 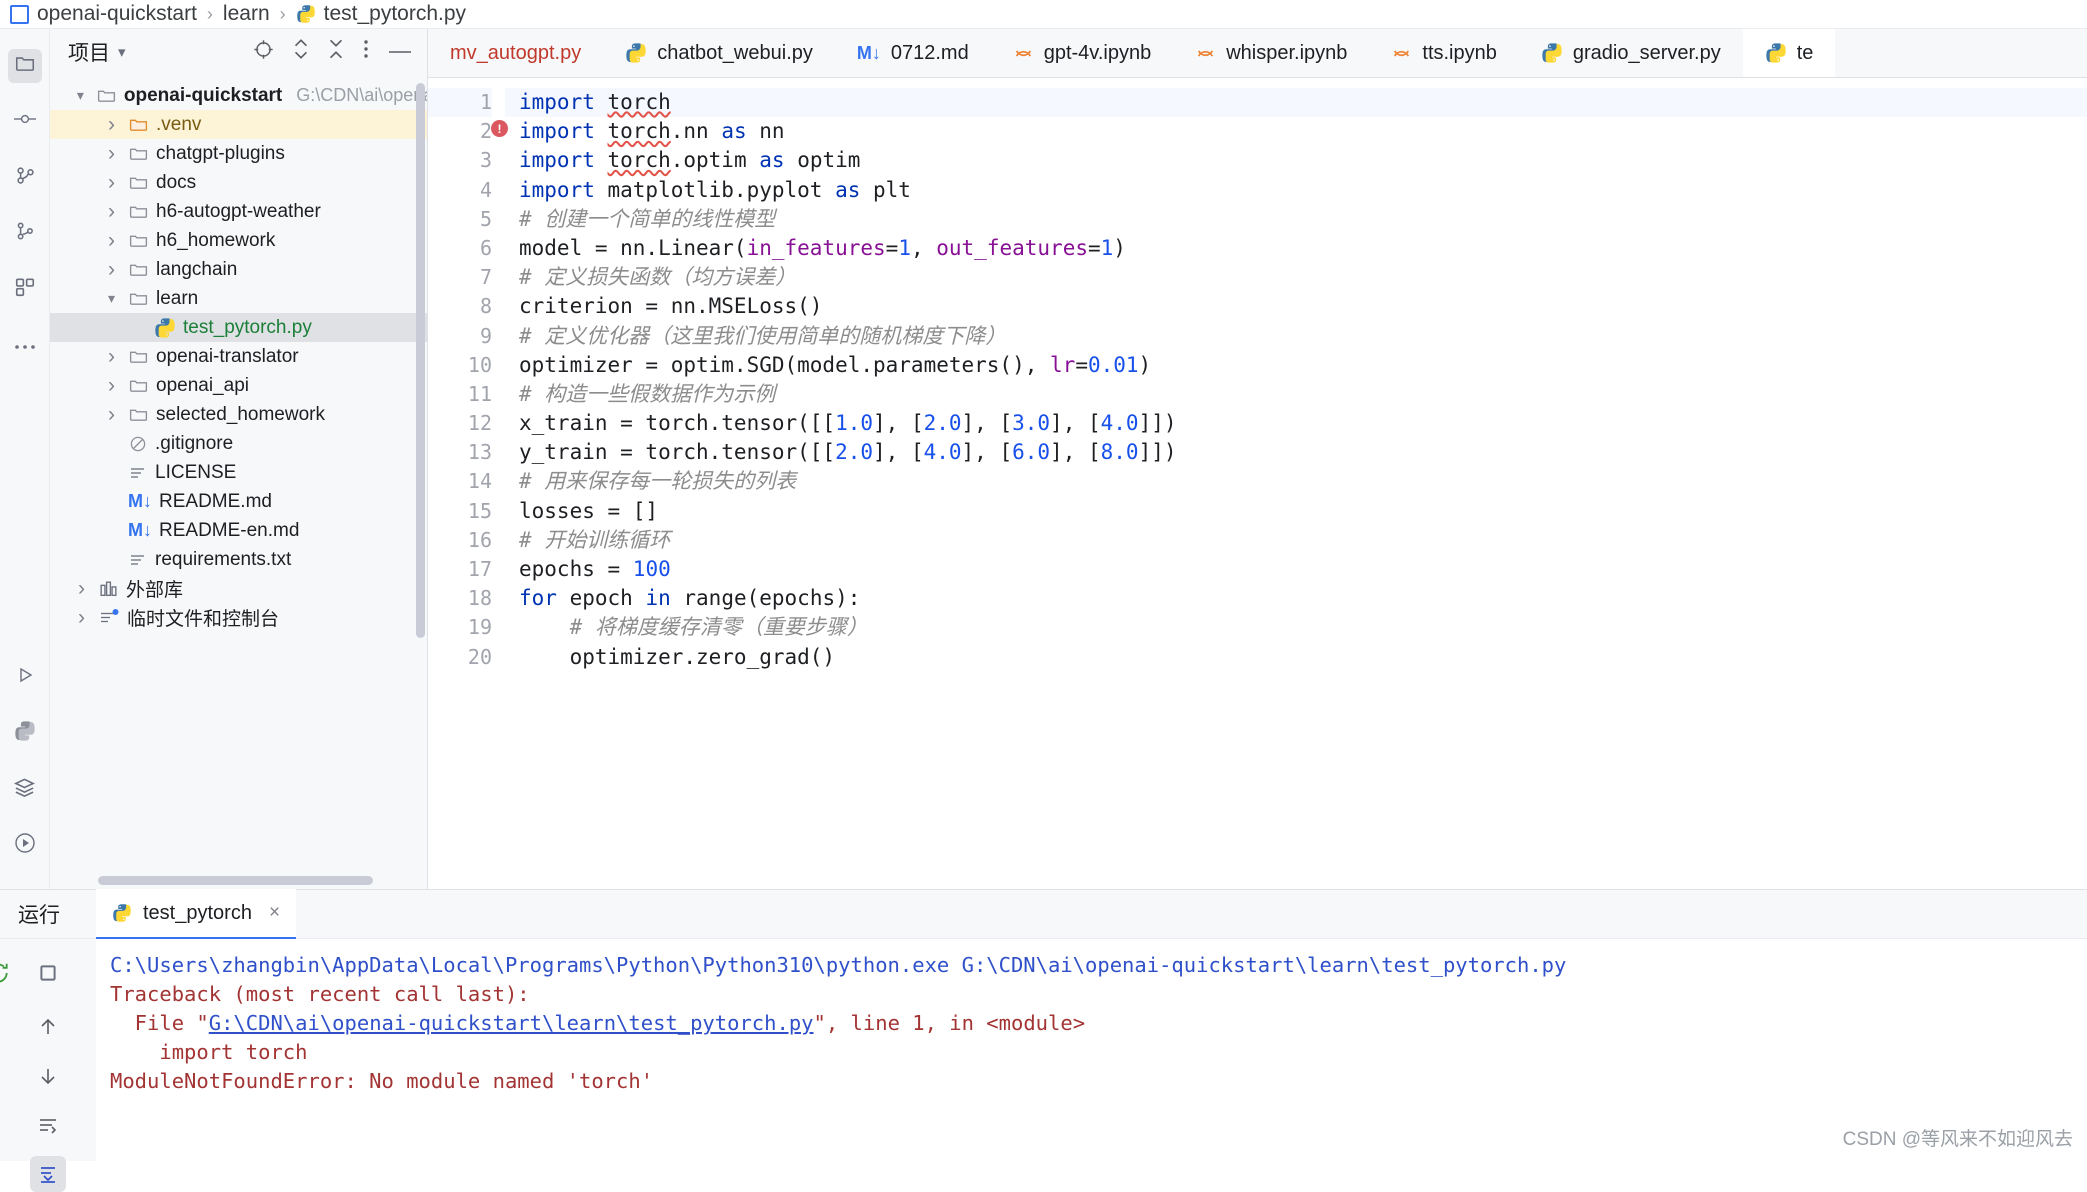 What do you see at coordinates (238, 617) in the screenshot?
I see `tree-item-: › 临时文件和控制台` at bounding box center [238, 617].